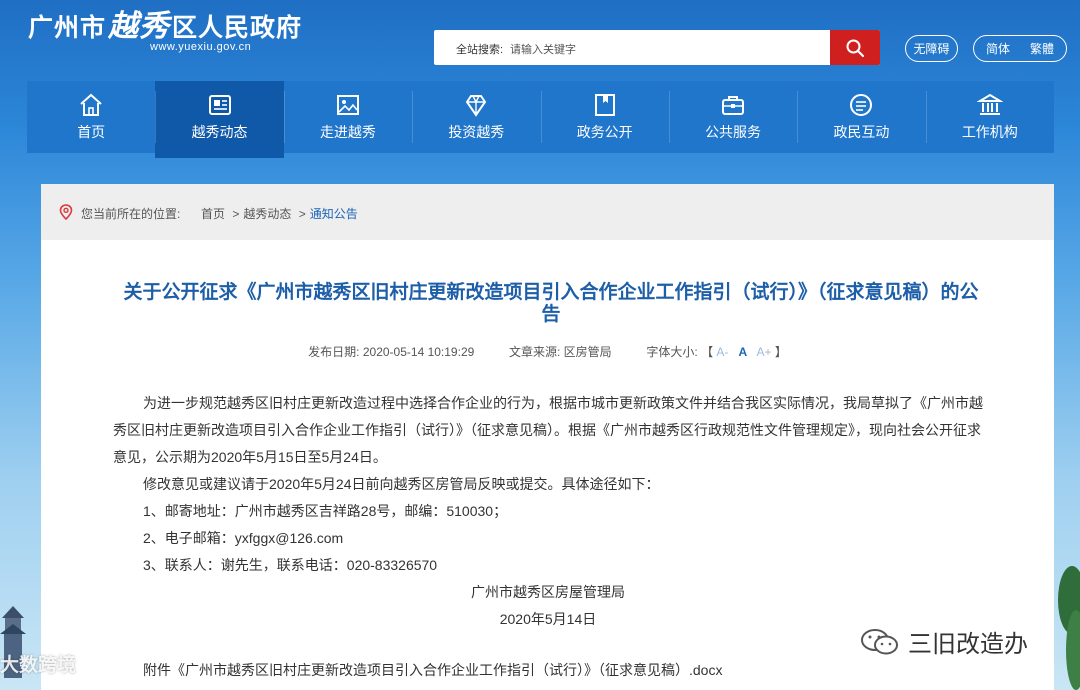 The height and width of the screenshot is (690, 1080). Describe the element at coordinates (476, 132) in the screenshot. I see `nav-item-label: 投资越秀` at that location.